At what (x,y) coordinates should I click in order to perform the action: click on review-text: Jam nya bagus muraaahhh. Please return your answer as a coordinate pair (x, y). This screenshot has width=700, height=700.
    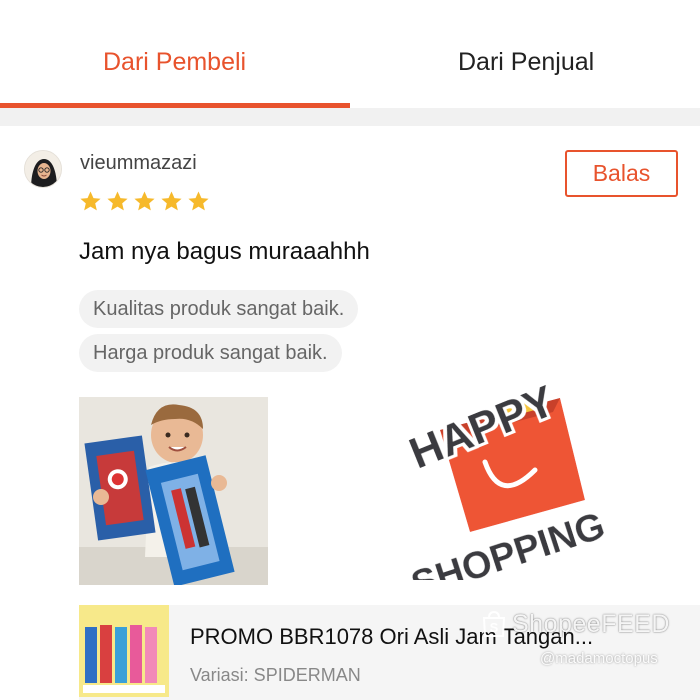
    Looking at the image, I should click on (224, 251).